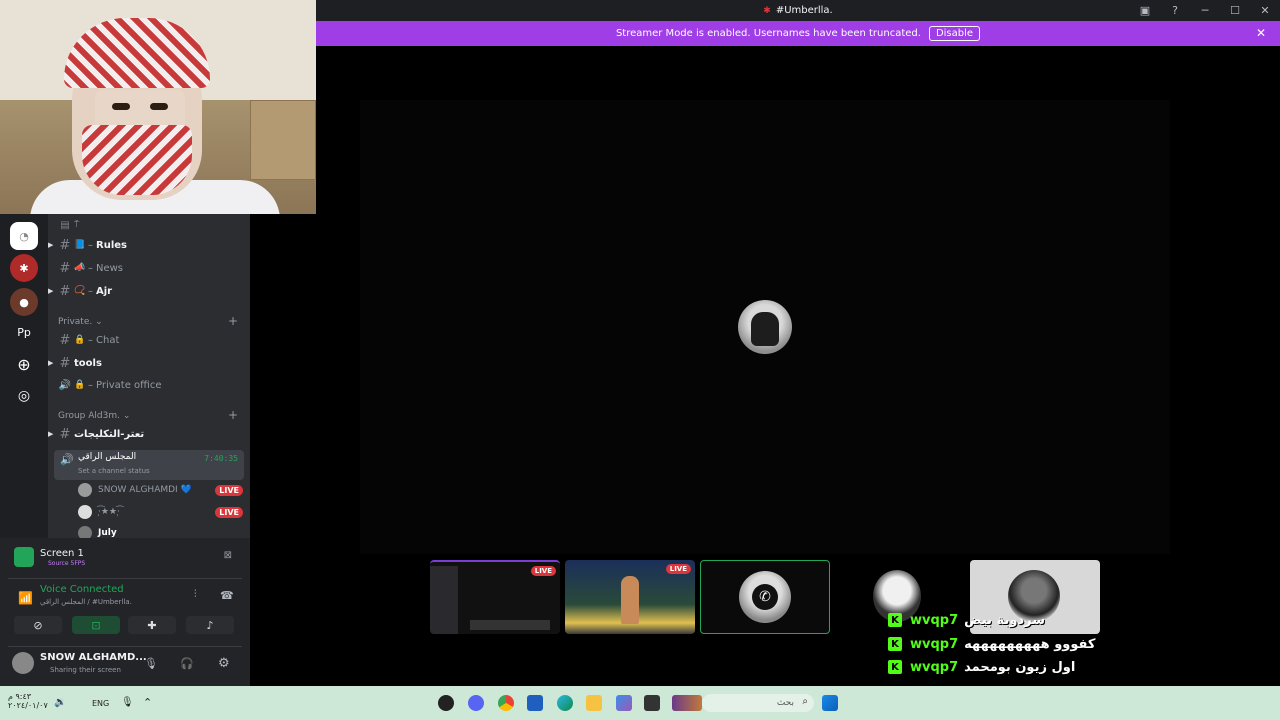 This screenshot has width=1280, height=720. I want to click on channel-name: Chat, so click(108, 340).